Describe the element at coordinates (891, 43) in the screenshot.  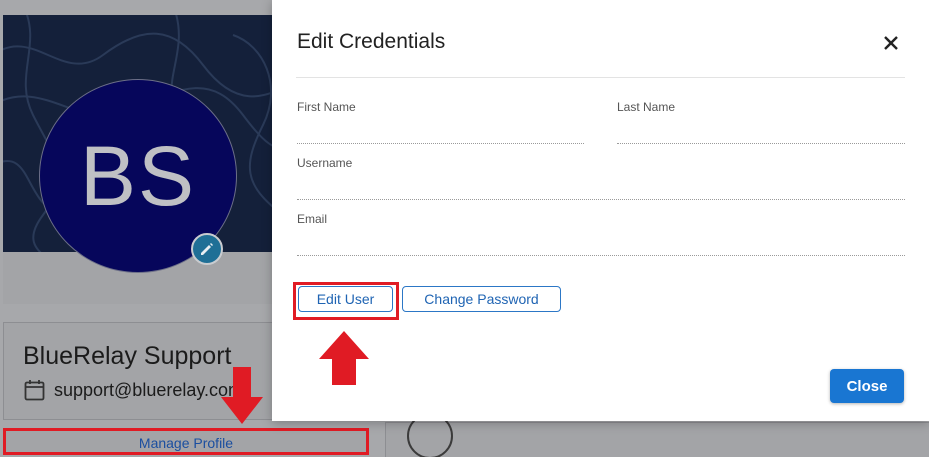
I see `close-icon` at that location.